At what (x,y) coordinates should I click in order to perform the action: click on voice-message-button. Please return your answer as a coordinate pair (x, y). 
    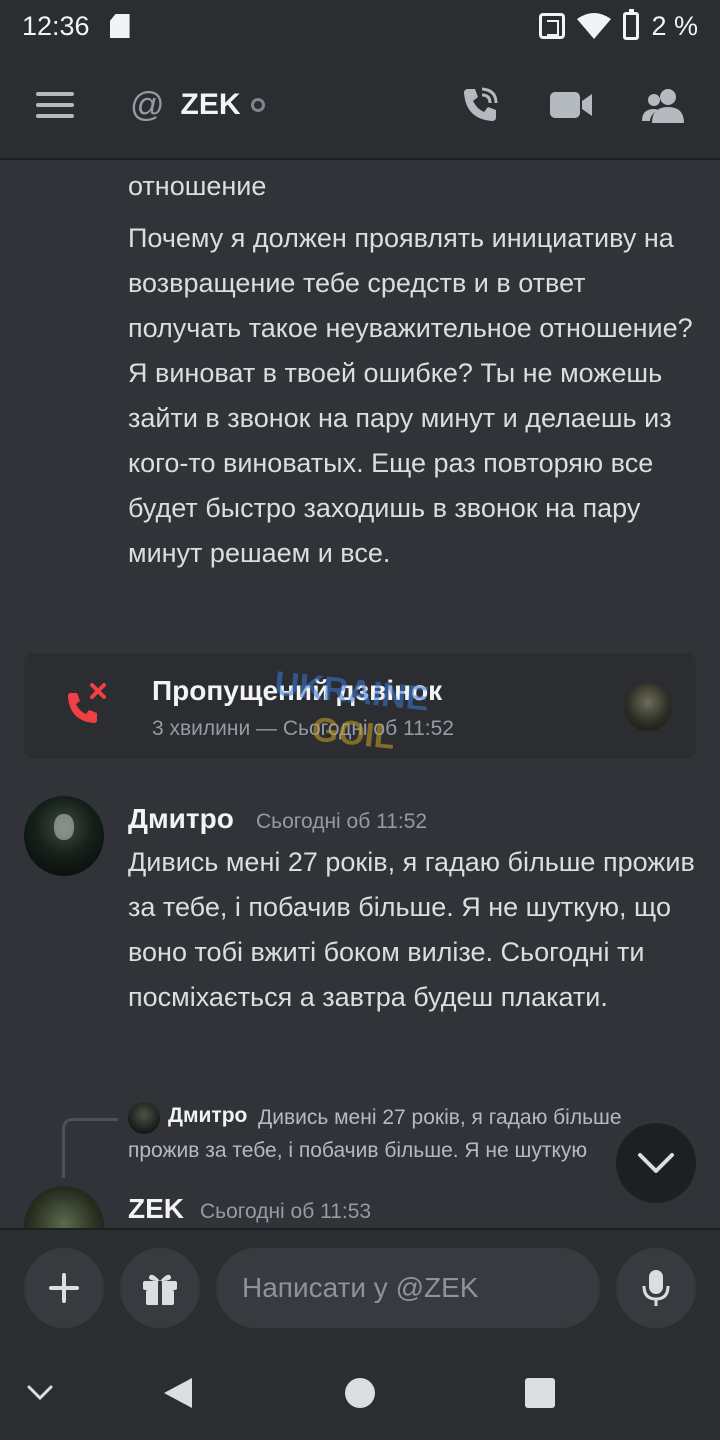
    Looking at the image, I should click on (656, 1288).